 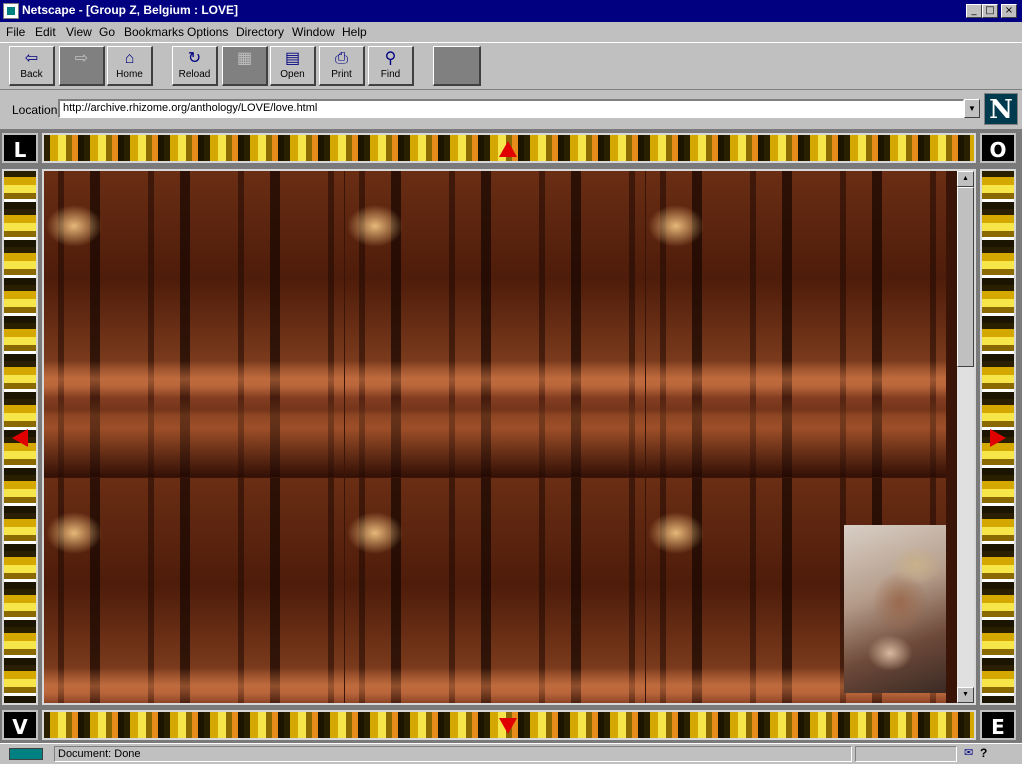 I want to click on chevron-down-icon: ▼, so click(x=972, y=108).